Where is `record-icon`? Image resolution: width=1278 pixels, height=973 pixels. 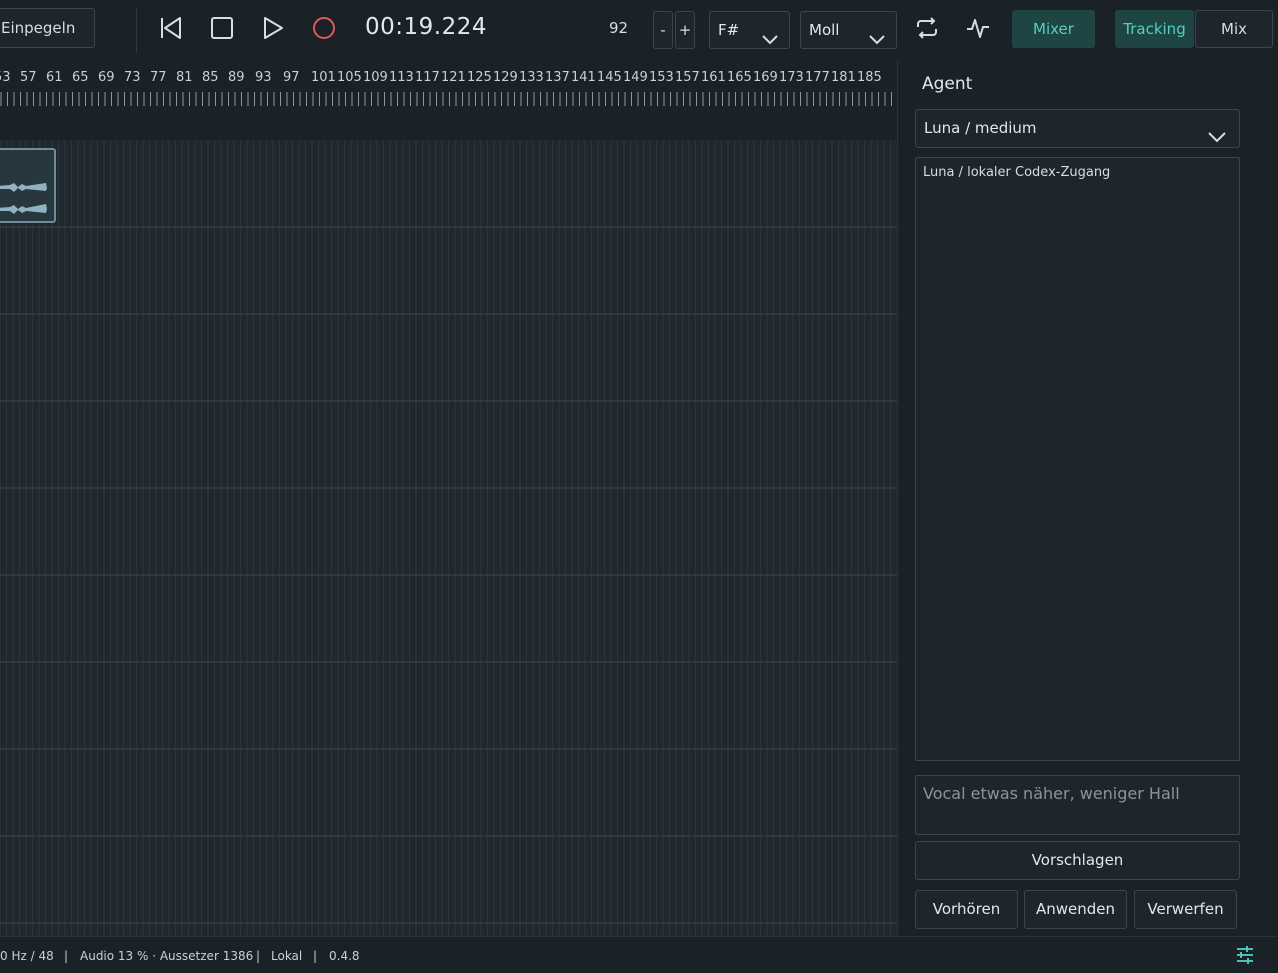
record-icon is located at coordinates (324, 28).